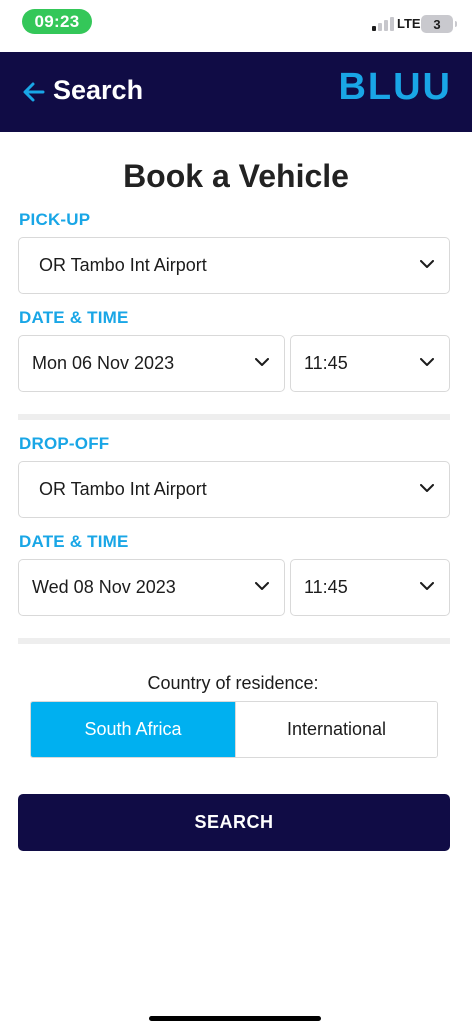  I want to click on pickup-time-value: 11:45, so click(326, 363).